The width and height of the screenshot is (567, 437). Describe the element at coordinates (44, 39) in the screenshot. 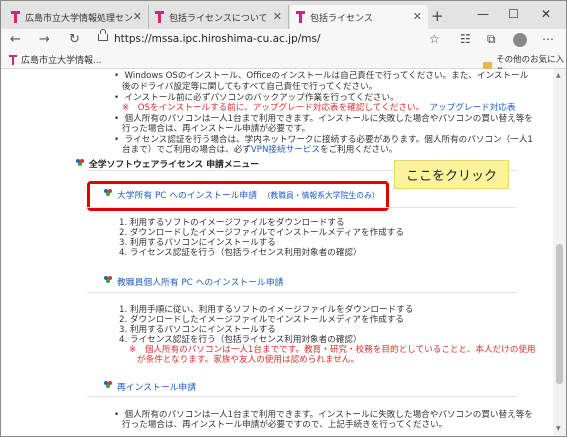

I see `forward-arrow-icon: →` at that location.